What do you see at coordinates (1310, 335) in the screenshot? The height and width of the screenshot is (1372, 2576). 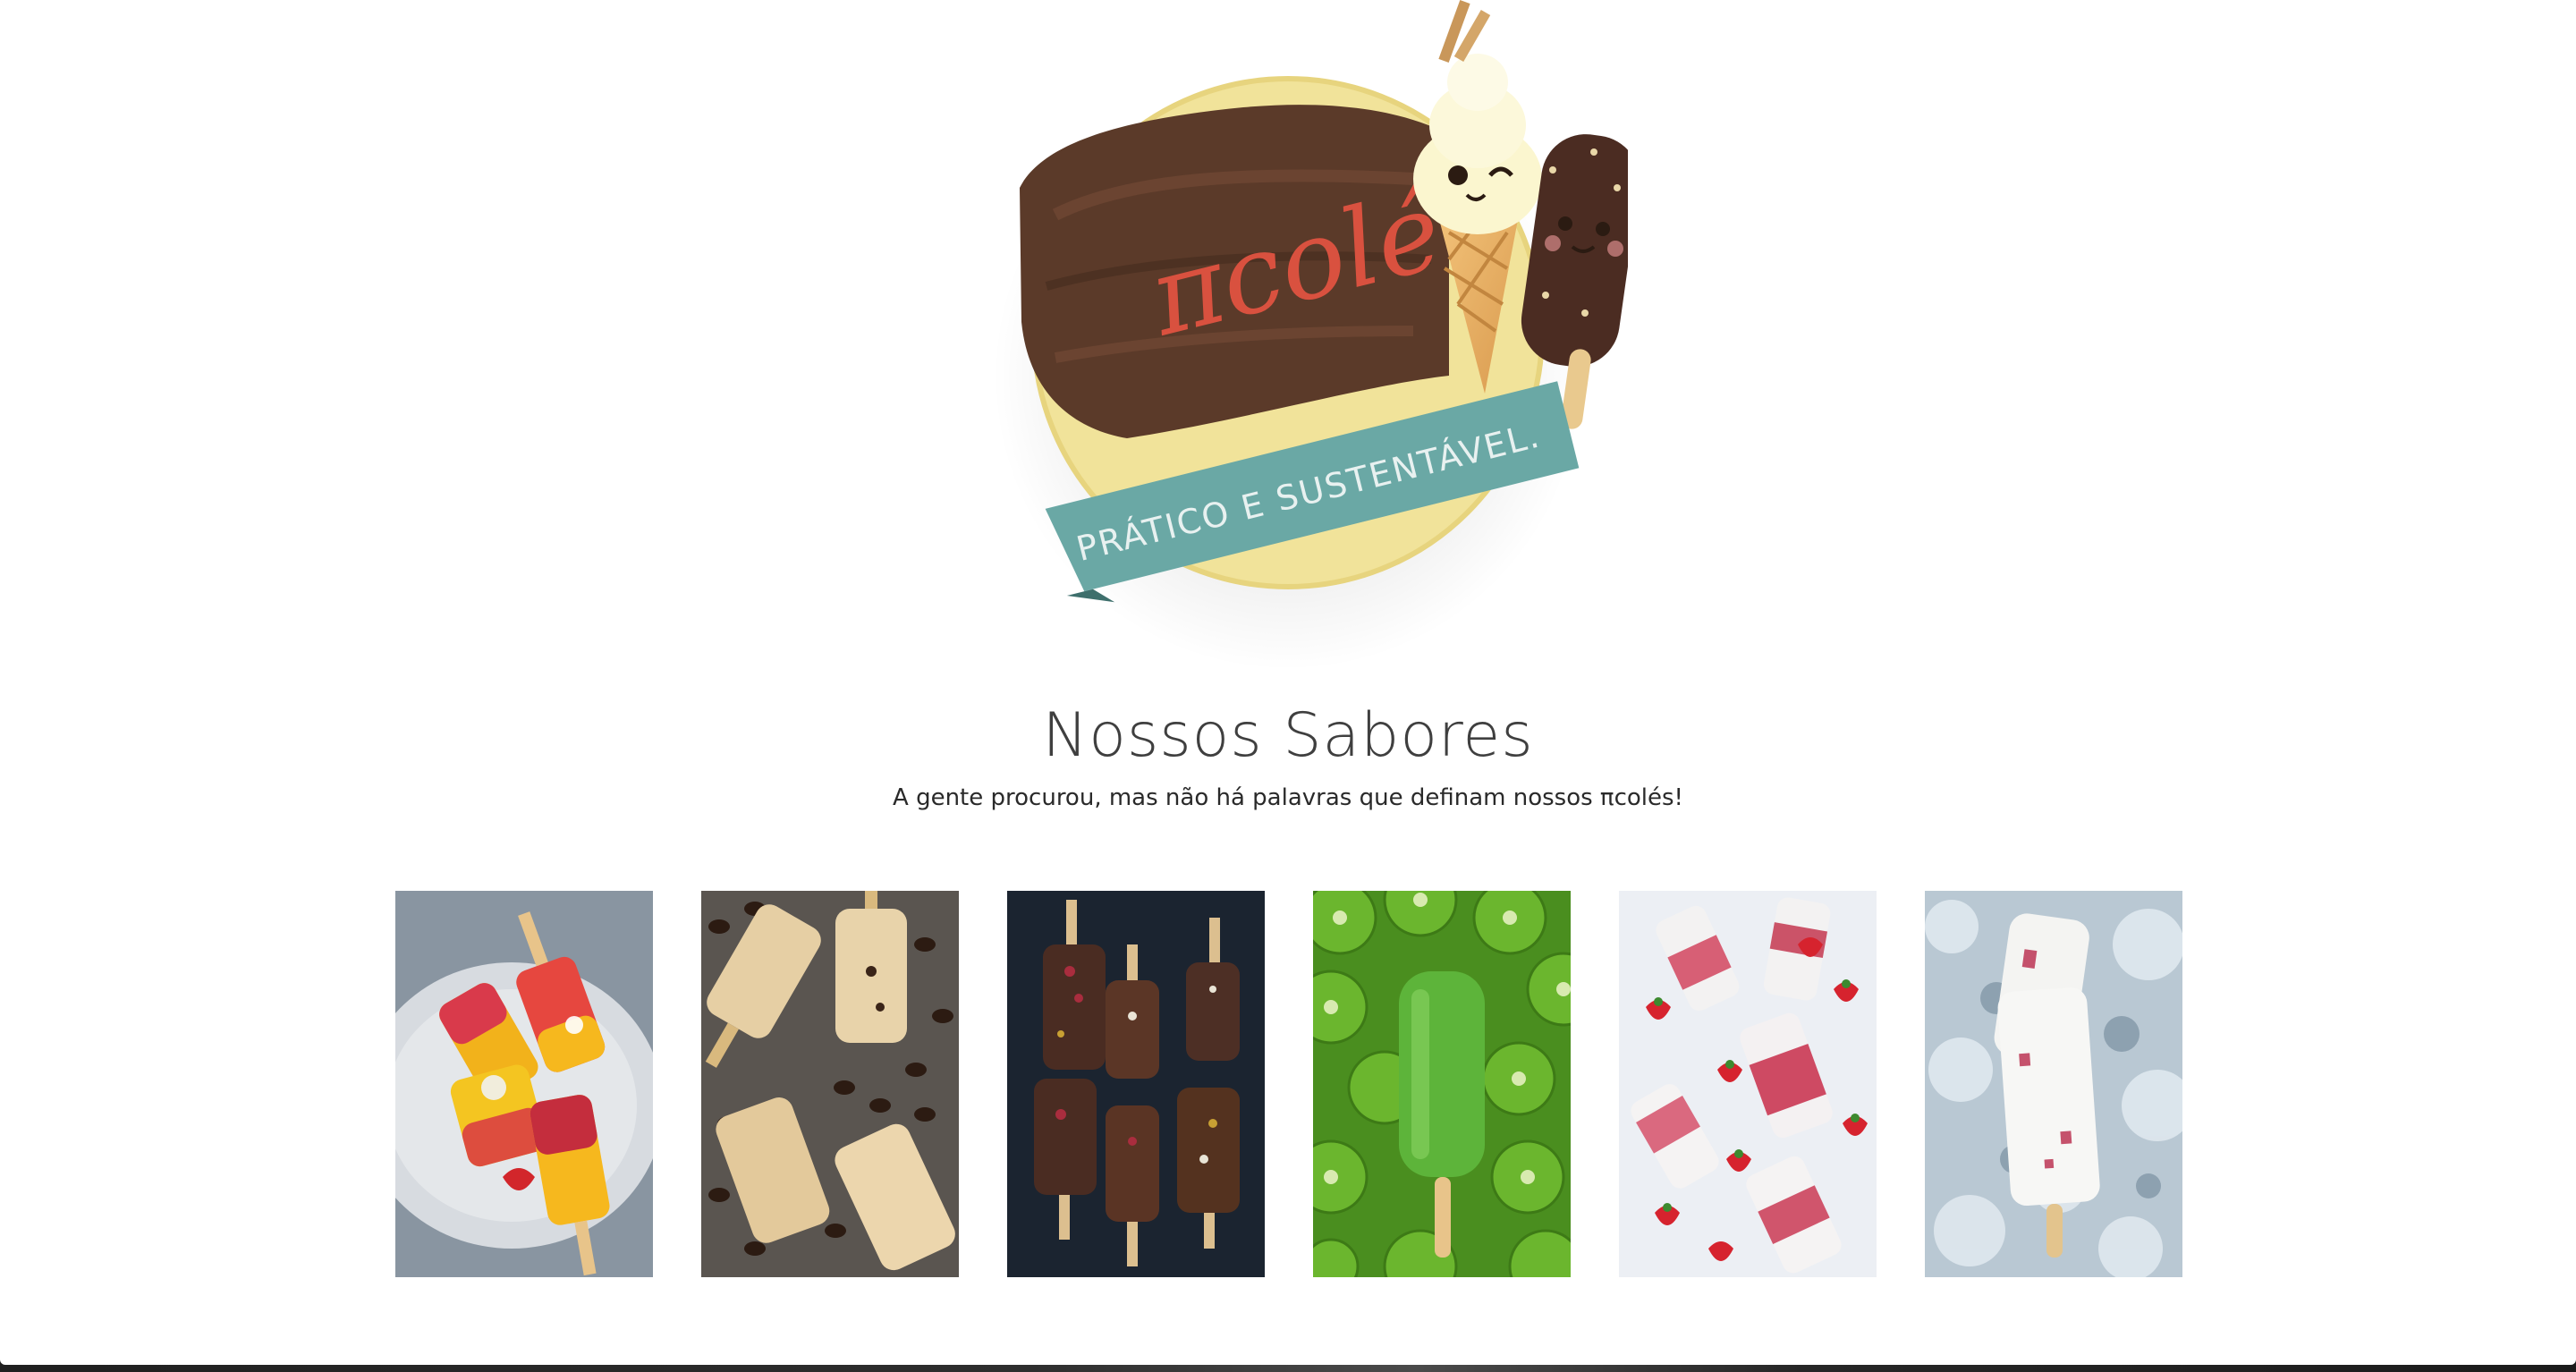 I see `picole-logo: πcolé PRÁTICO E SUSTENTÁVEL.` at bounding box center [1310, 335].